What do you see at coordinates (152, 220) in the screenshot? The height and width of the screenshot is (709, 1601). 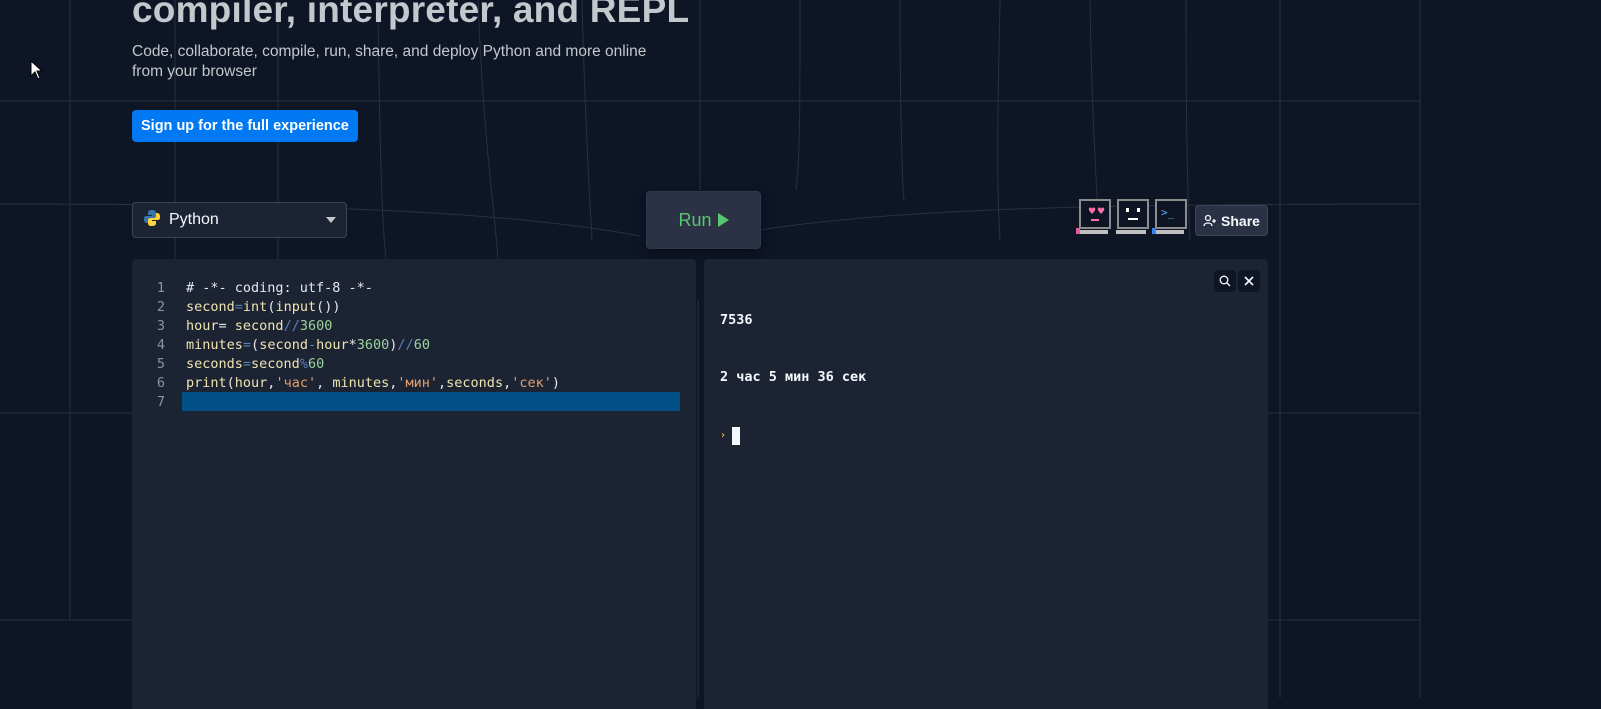 I see `python-logo-icon` at bounding box center [152, 220].